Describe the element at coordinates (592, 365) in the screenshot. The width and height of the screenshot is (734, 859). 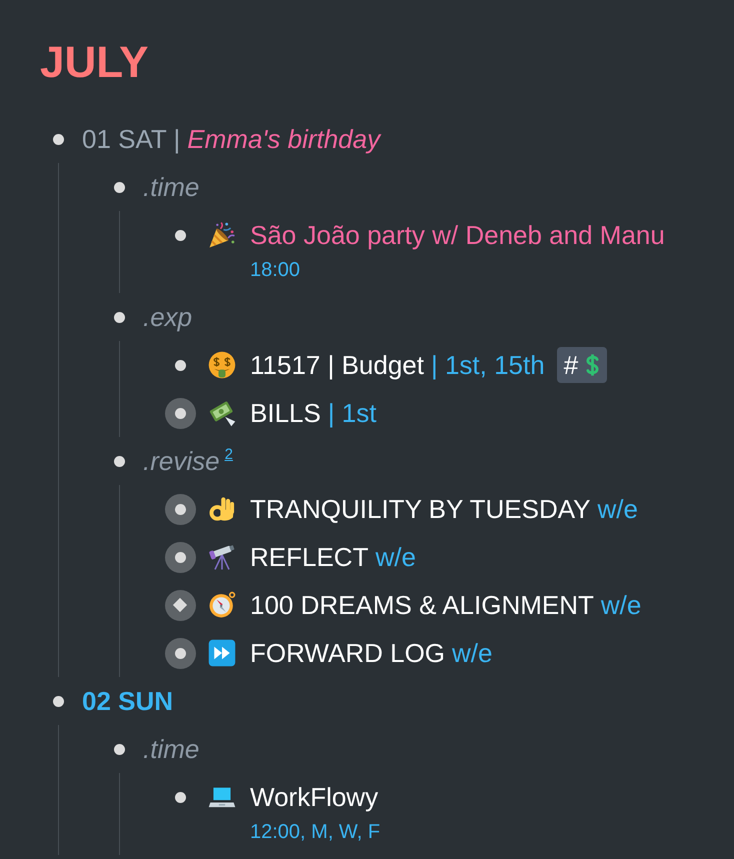
I see `dollar-icon` at that location.